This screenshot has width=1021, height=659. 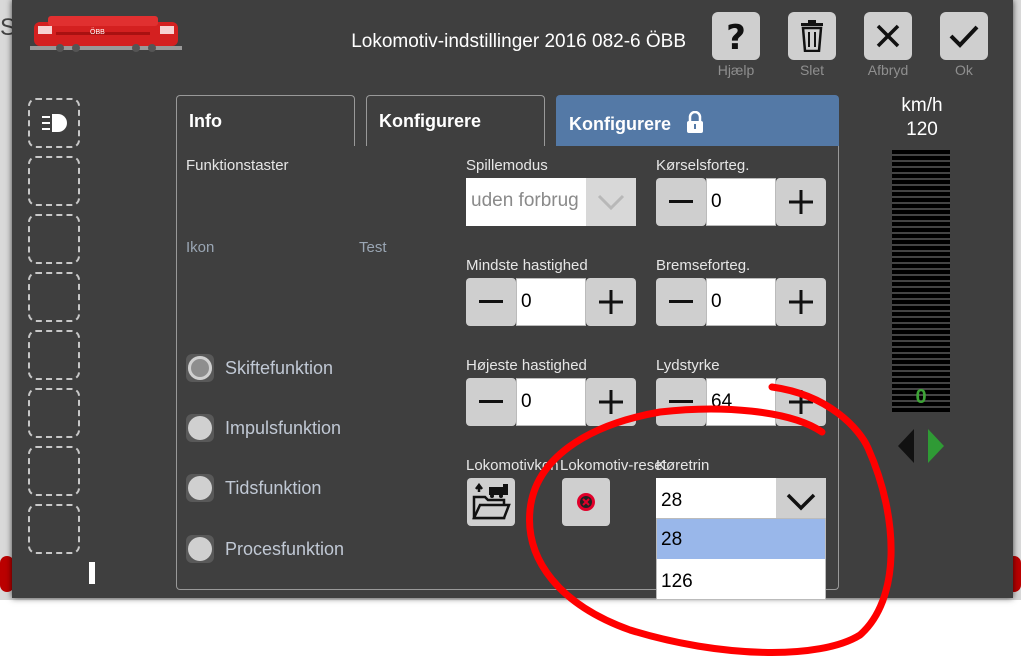 What do you see at coordinates (237, 165) in the screenshot?
I see `function-keys-heading: Funktionstaster` at bounding box center [237, 165].